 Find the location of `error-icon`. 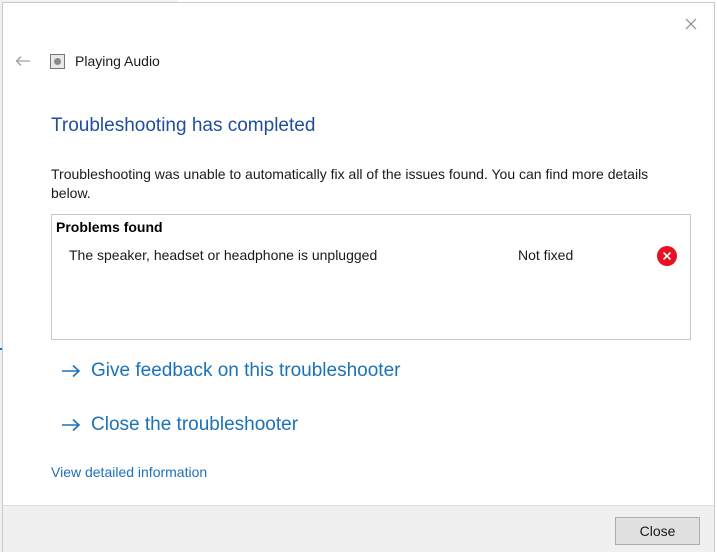

error-icon is located at coordinates (667, 256).